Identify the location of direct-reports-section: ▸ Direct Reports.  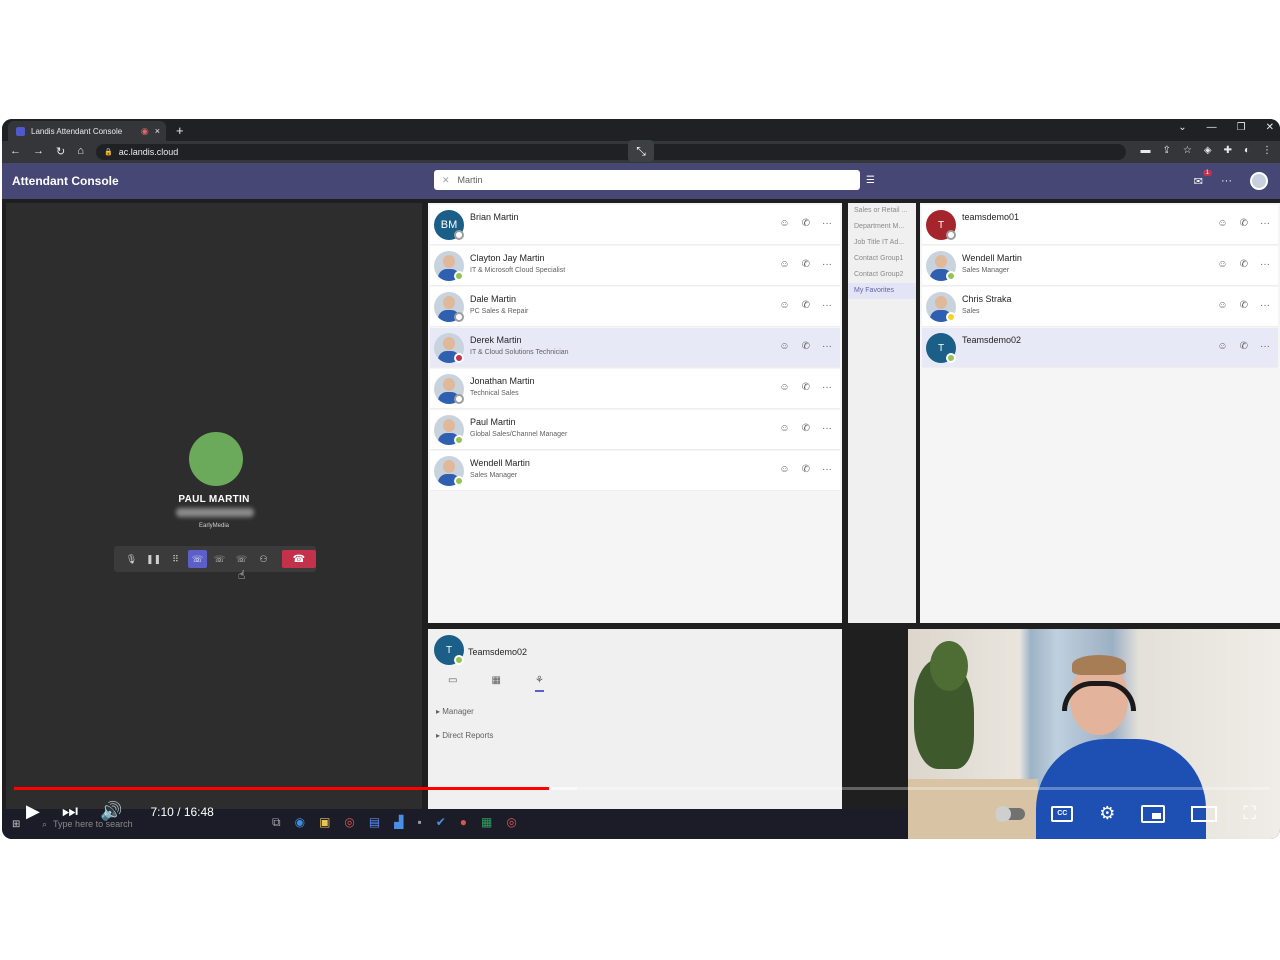
(464, 735).